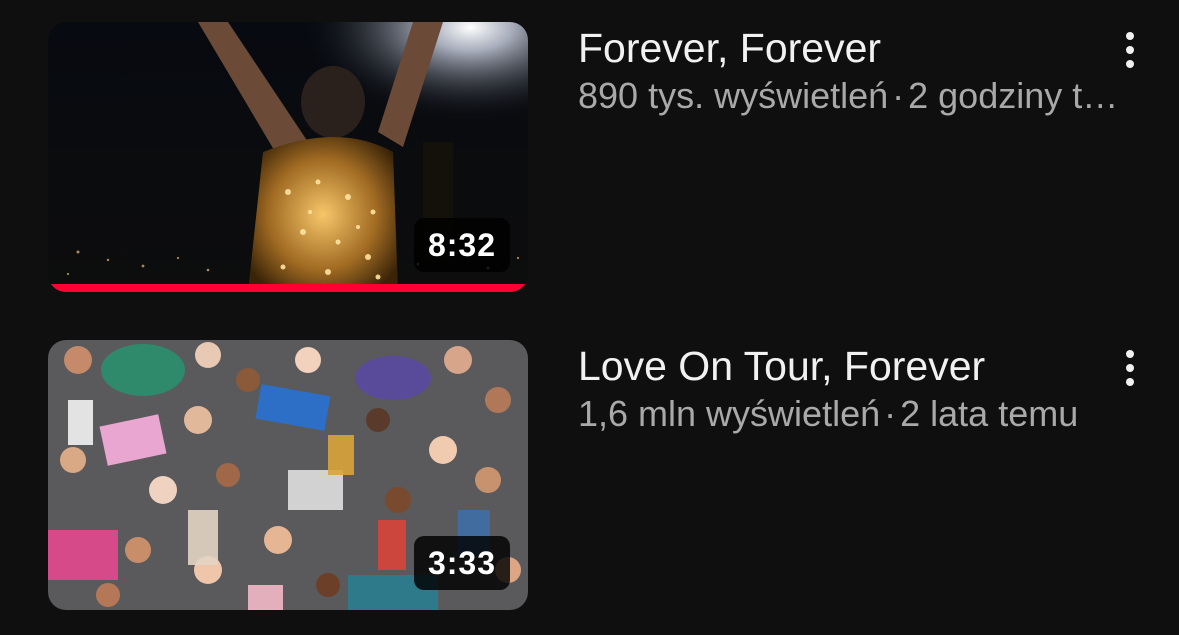 The width and height of the screenshot is (1179, 635). What do you see at coordinates (729, 413) in the screenshot?
I see `view-count: 1,6 mln wyświetleń` at bounding box center [729, 413].